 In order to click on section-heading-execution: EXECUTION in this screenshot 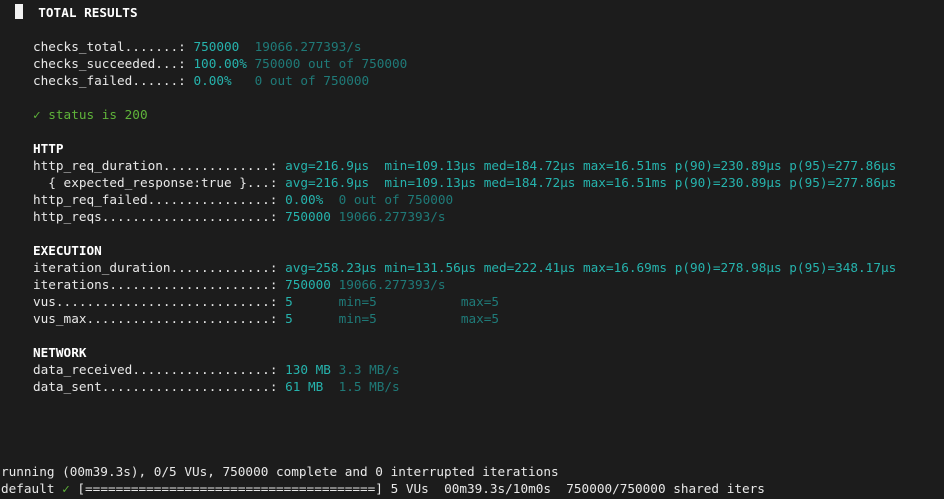, I will do `click(67, 250)`.